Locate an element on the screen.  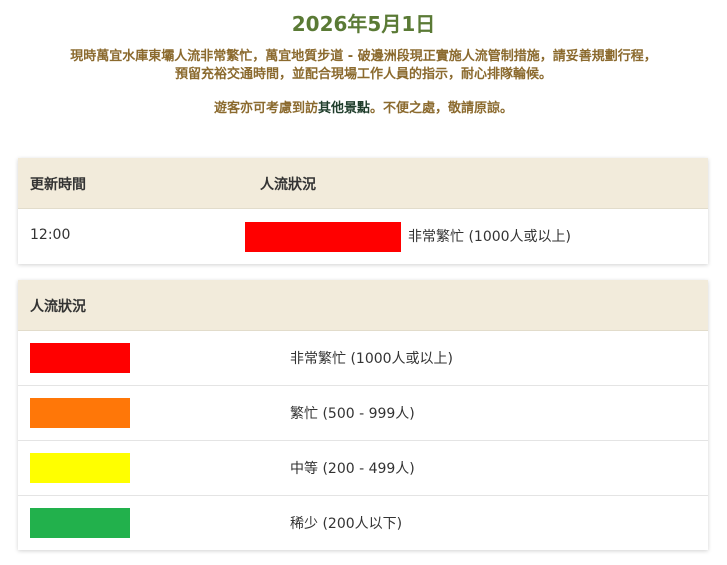
alternative-notice: 遊客亦可考慮到訪其他景點。不便之處，敬請原諒。 is located at coordinates (363, 109).